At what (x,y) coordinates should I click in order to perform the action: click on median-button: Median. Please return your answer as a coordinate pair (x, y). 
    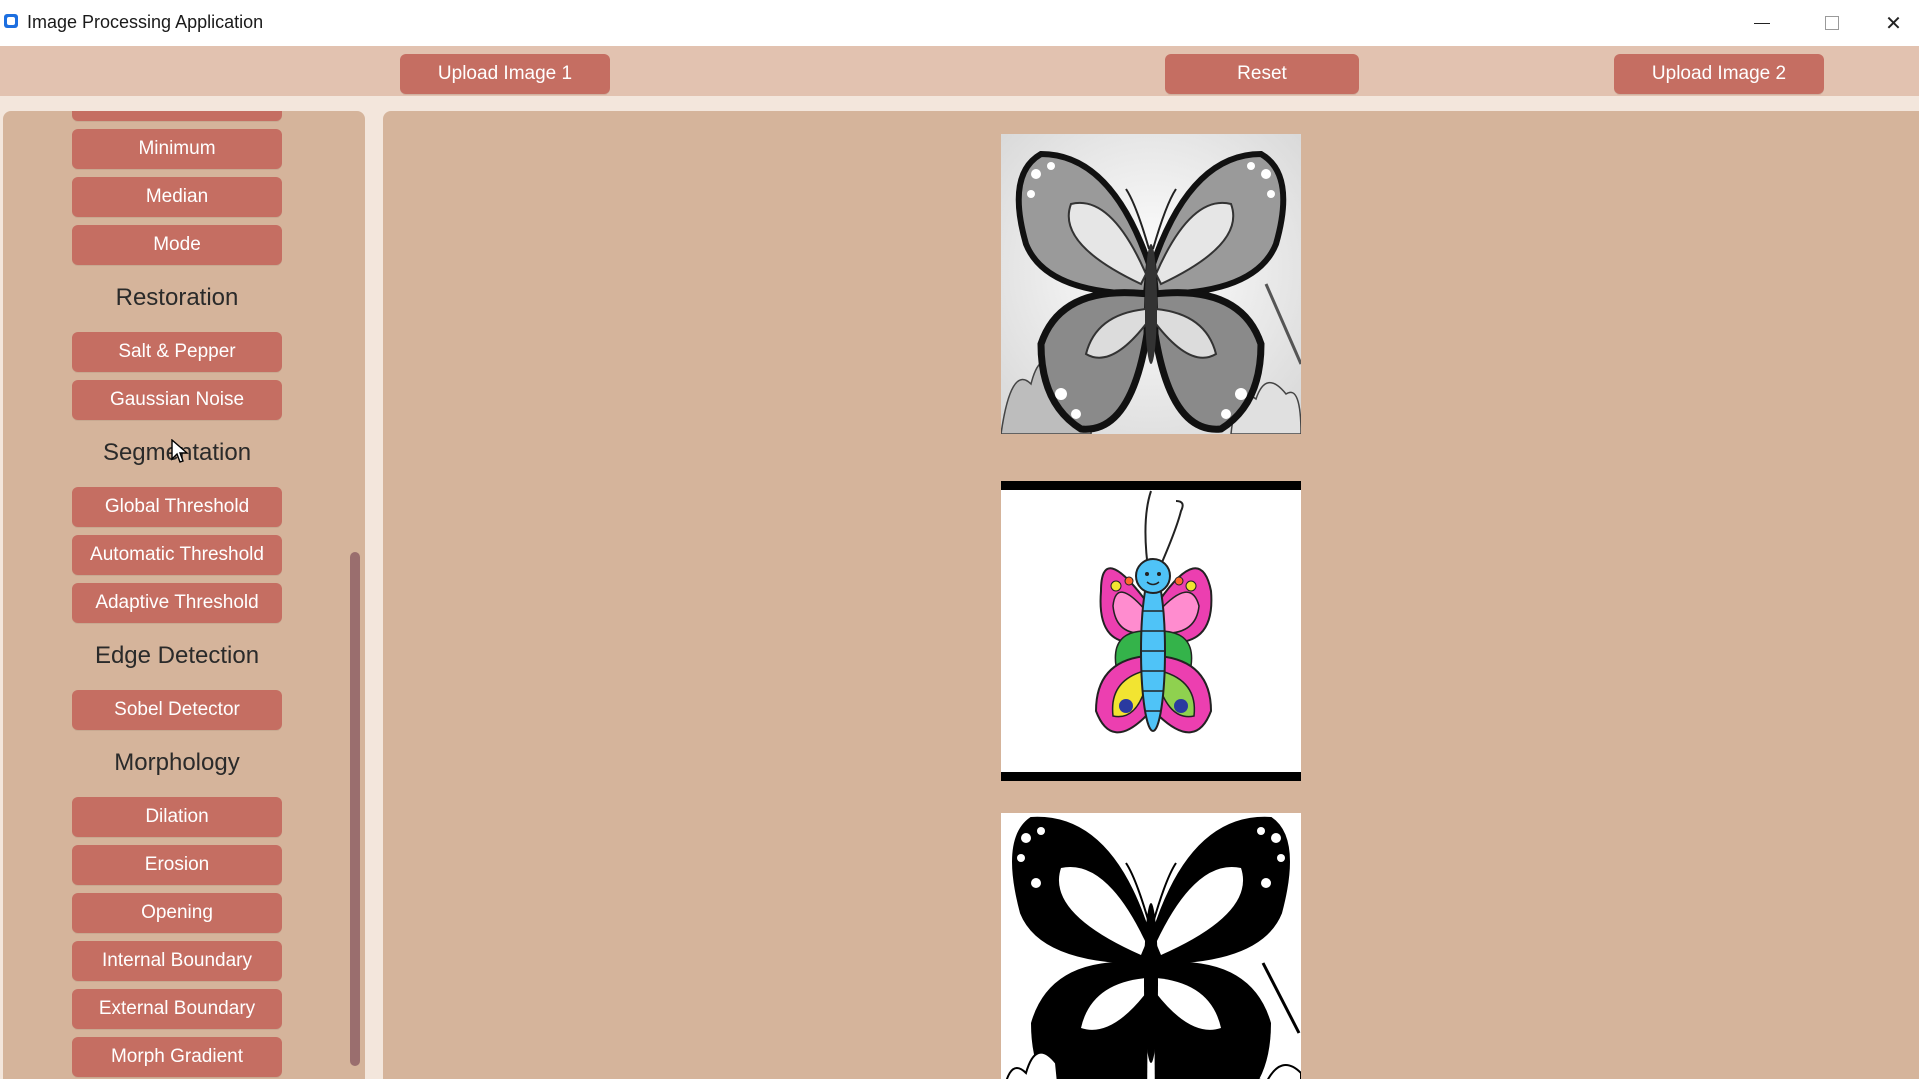
    Looking at the image, I should click on (177, 197).